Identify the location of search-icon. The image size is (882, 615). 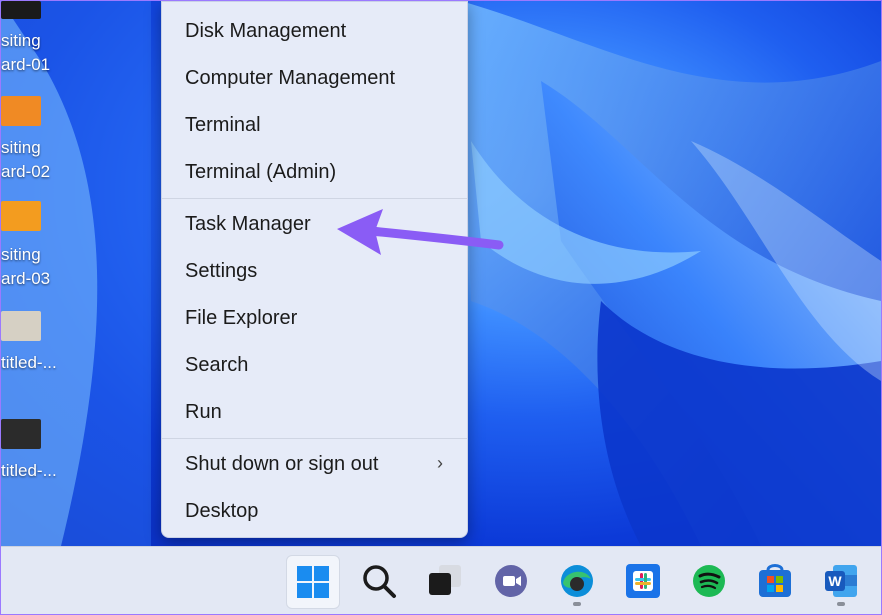
(379, 581).